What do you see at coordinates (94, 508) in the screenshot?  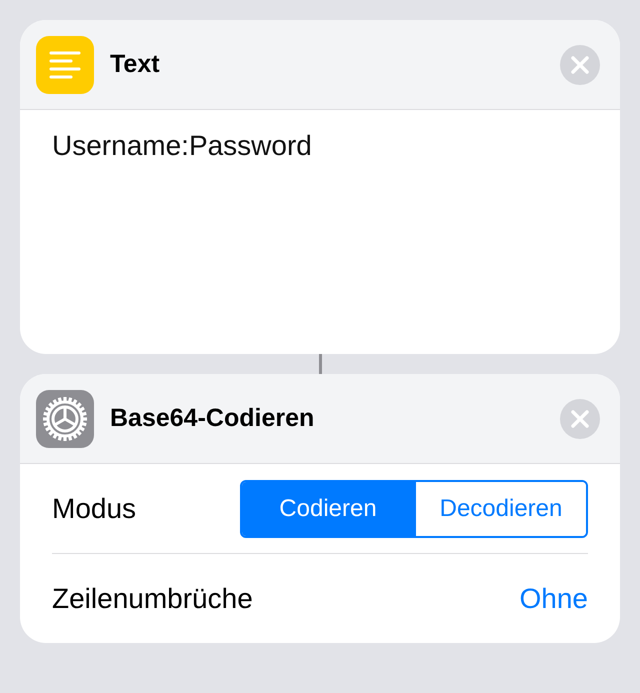 I see `parameter-label: Modus` at bounding box center [94, 508].